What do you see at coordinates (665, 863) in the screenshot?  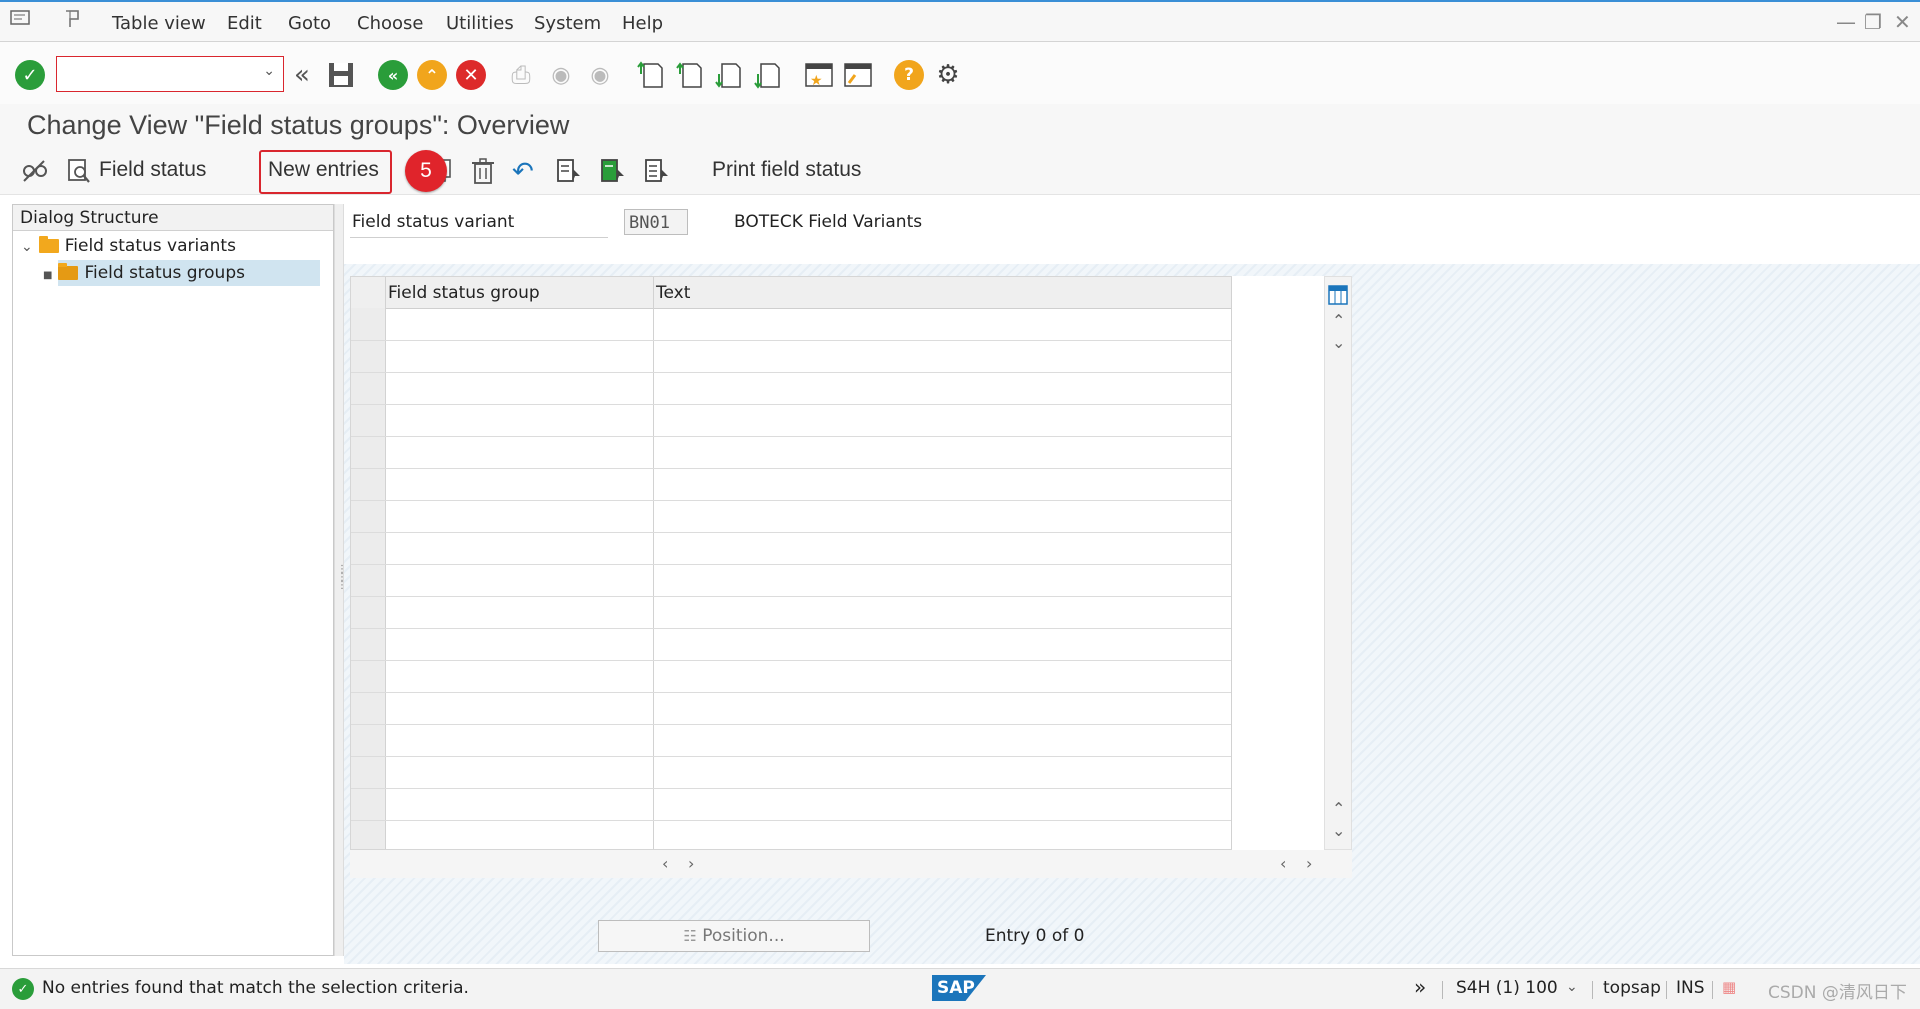 I see `scroll-left-icon: ‹` at bounding box center [665, 863].